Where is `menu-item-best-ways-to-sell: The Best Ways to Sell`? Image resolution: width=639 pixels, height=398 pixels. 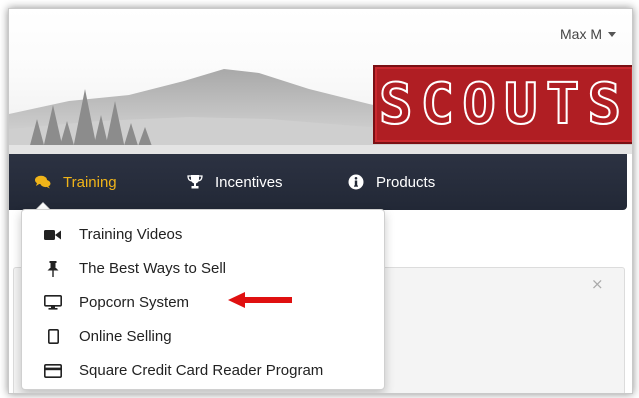 menu-item-best-ways-to-sell: The Best Ways to Sell is located at coordinates (203, 268).